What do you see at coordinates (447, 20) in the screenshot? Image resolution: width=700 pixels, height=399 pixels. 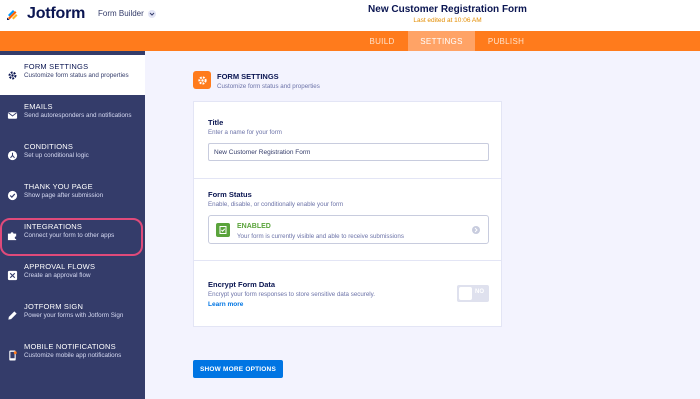 I see `last-edited-text: Last edited at 10:06 AM` at bounding box center [447, 20].